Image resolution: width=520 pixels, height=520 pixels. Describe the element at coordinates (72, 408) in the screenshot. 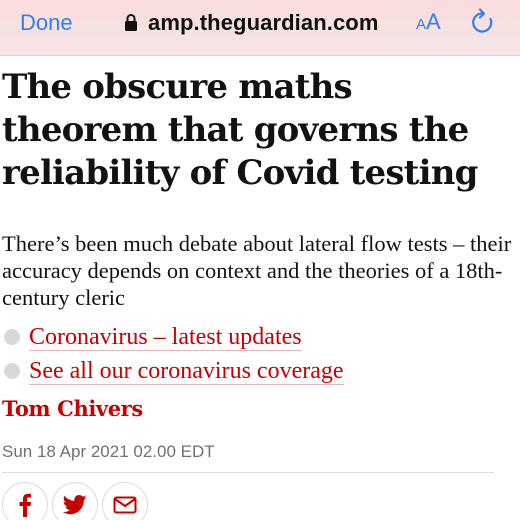

I see `author-byline: Tom Chivers` at that location.